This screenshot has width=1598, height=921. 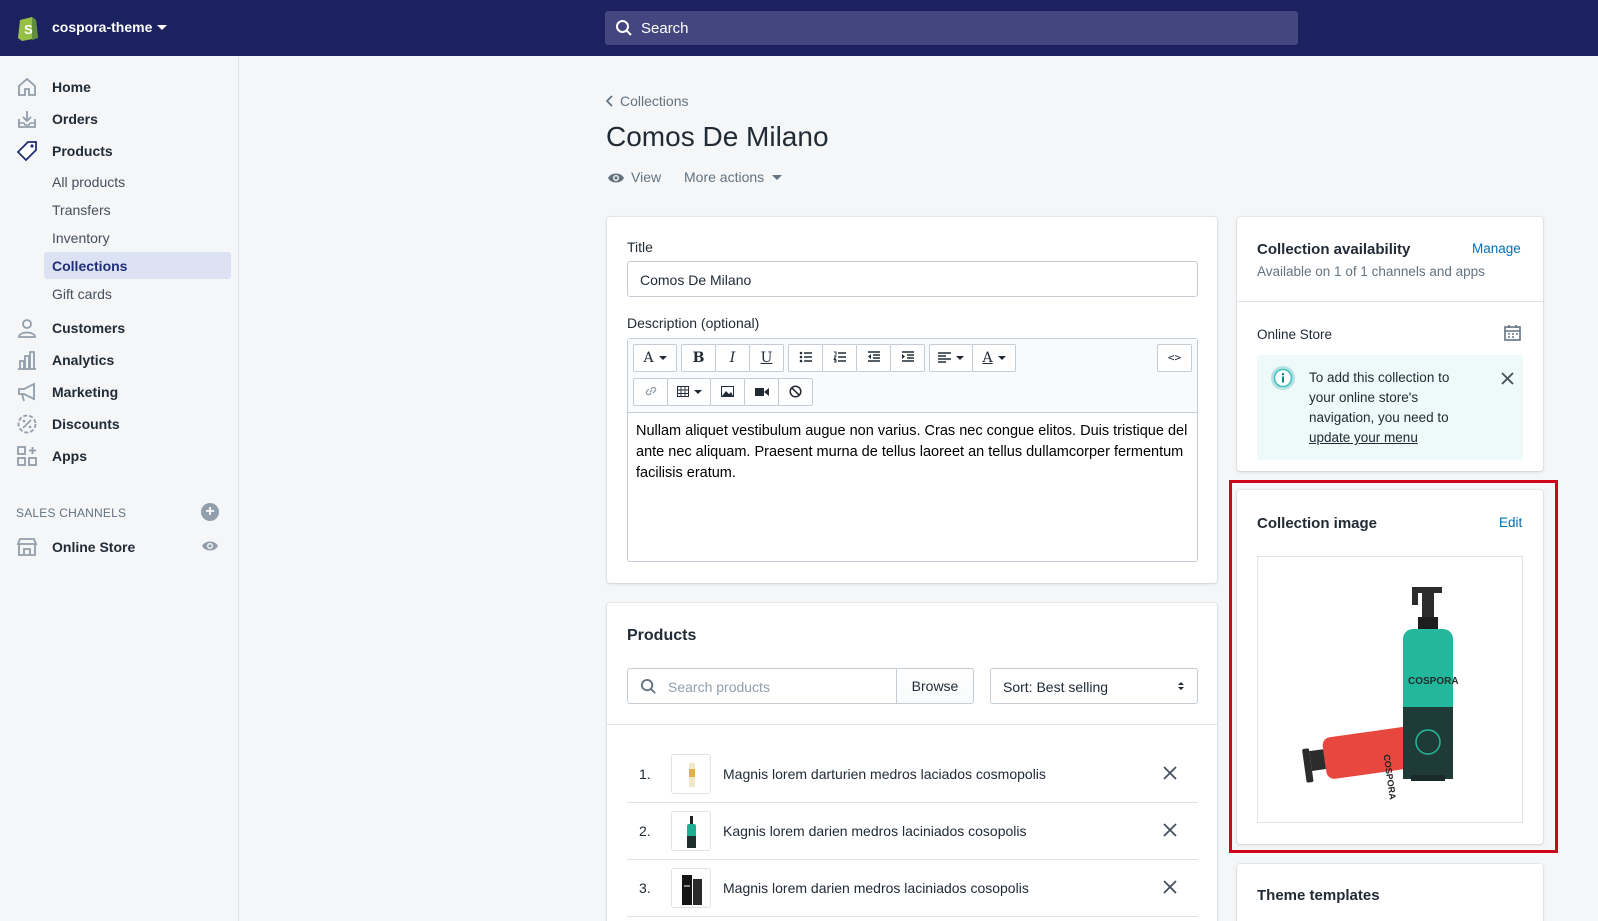 What do you see at coordinates (28, 29) in the screenshot?
I see `svg-text: S` at bounding box center [28, 29].